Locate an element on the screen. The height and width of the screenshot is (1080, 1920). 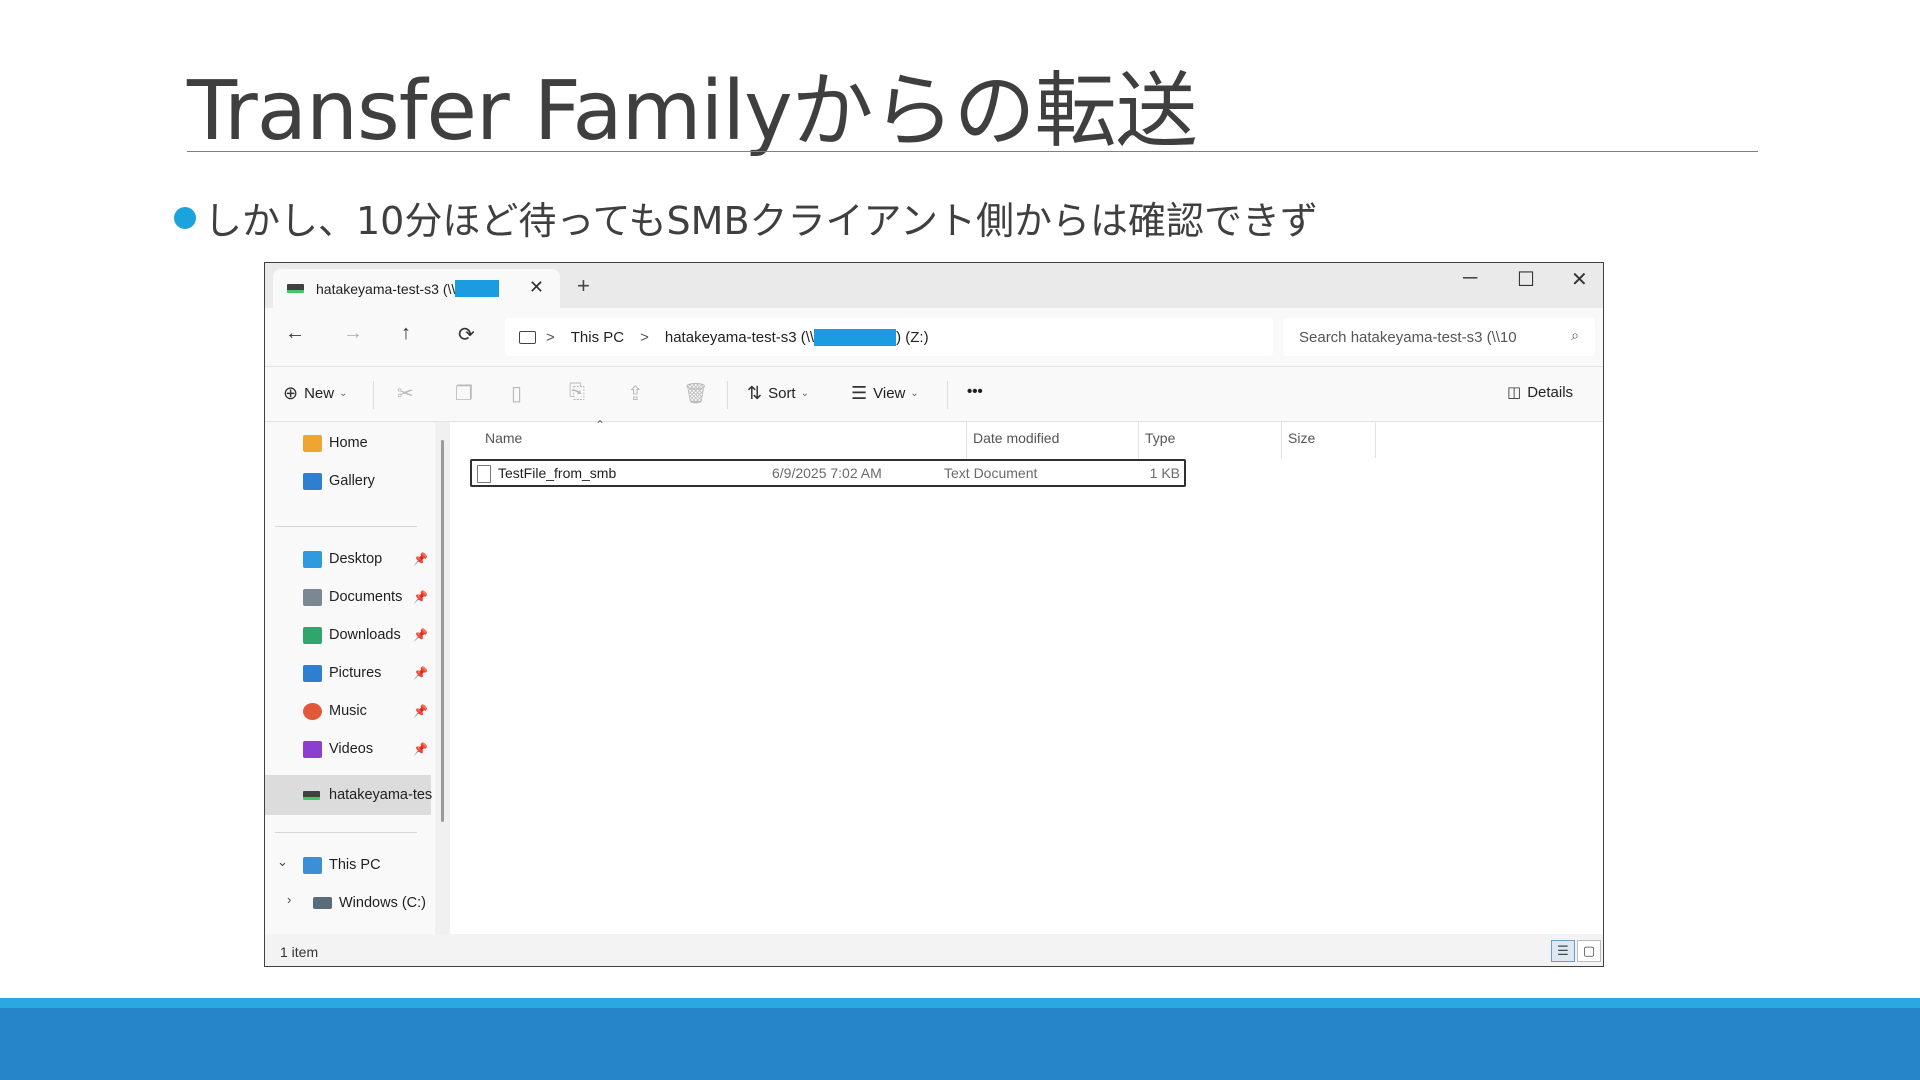
details-view-button: ☰ is located at coordinates (1563, 951).